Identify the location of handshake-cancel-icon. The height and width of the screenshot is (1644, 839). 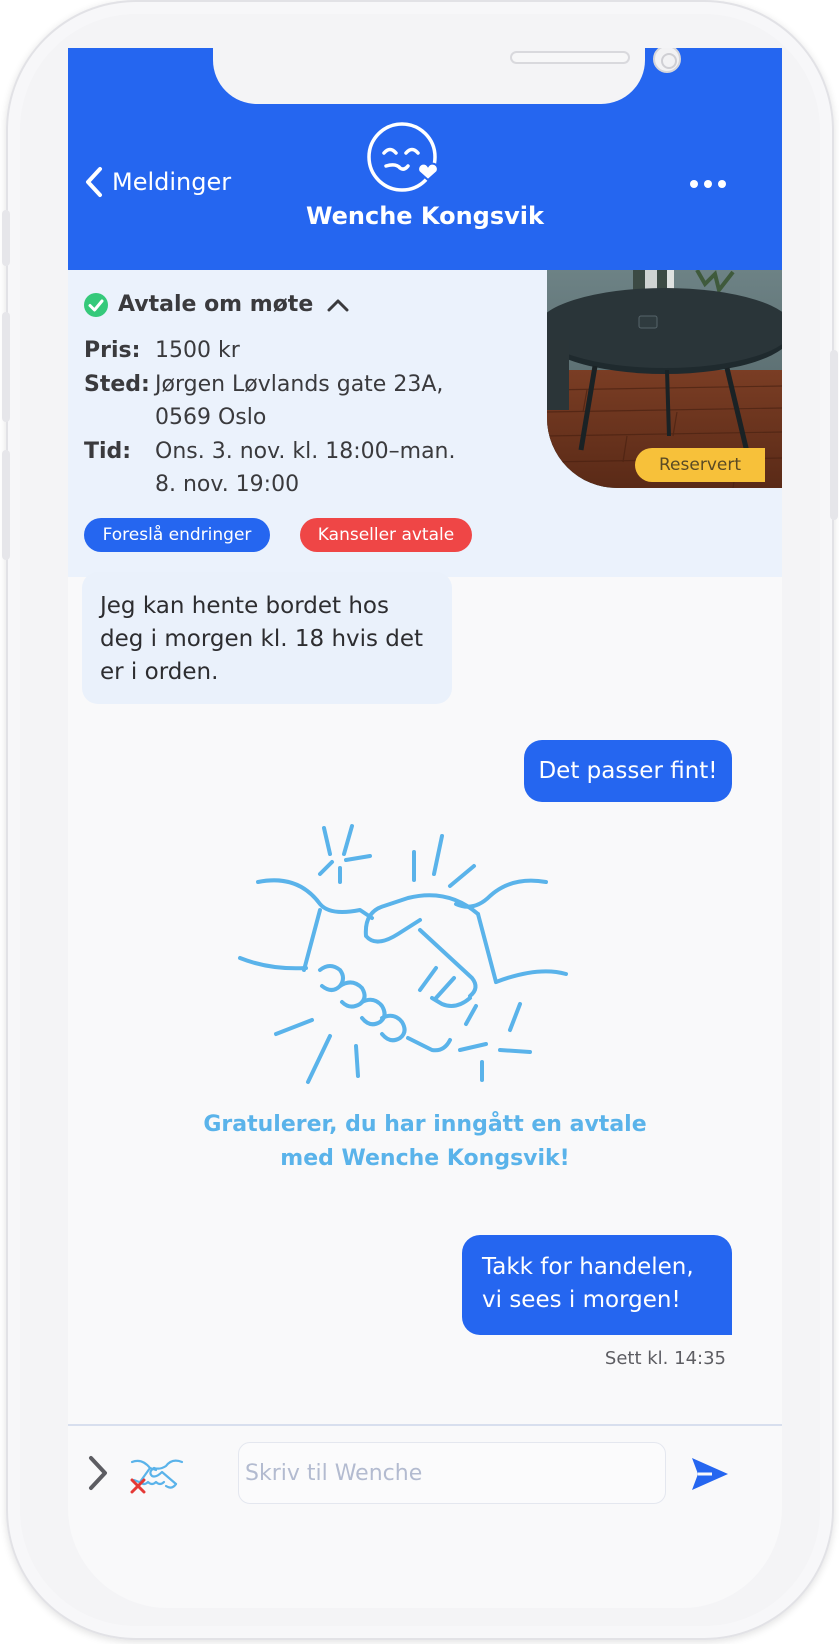
(157, 1474).